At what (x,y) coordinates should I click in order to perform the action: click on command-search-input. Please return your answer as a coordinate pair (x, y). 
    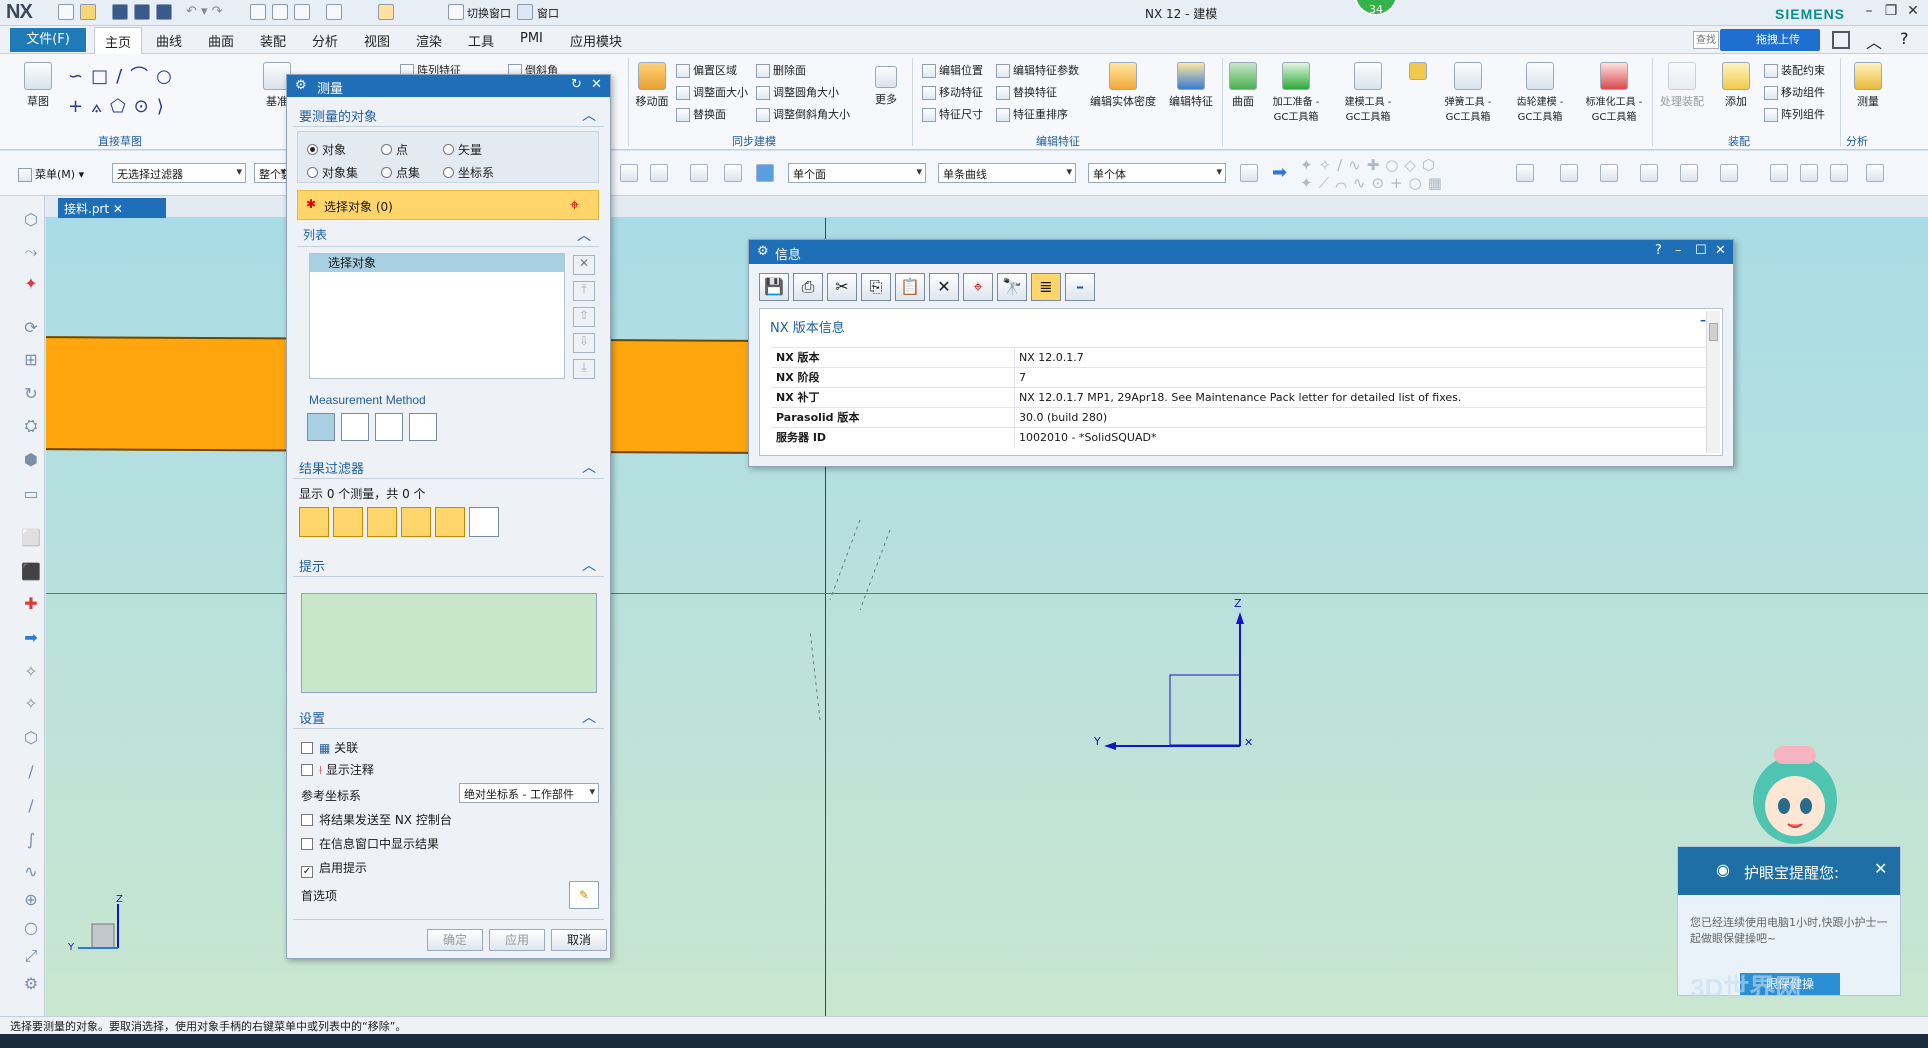
    Looking at the image, I should click on (1706, 40).